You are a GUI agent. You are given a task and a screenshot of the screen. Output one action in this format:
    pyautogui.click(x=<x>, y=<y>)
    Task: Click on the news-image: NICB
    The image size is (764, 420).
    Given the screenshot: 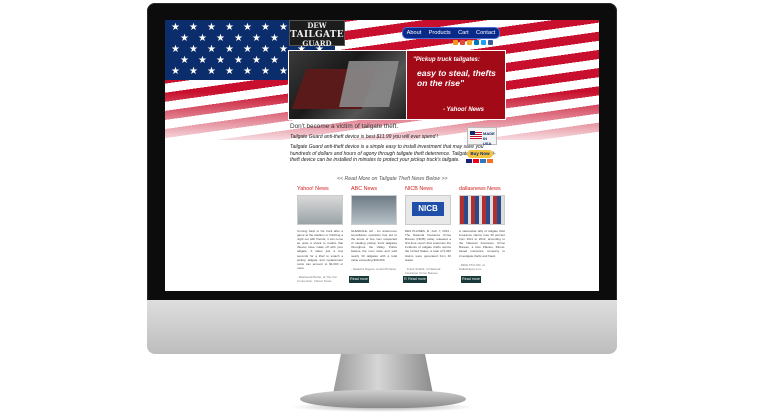 What is the action you would take?
    pyautogui.click(x=428, y=210)
    